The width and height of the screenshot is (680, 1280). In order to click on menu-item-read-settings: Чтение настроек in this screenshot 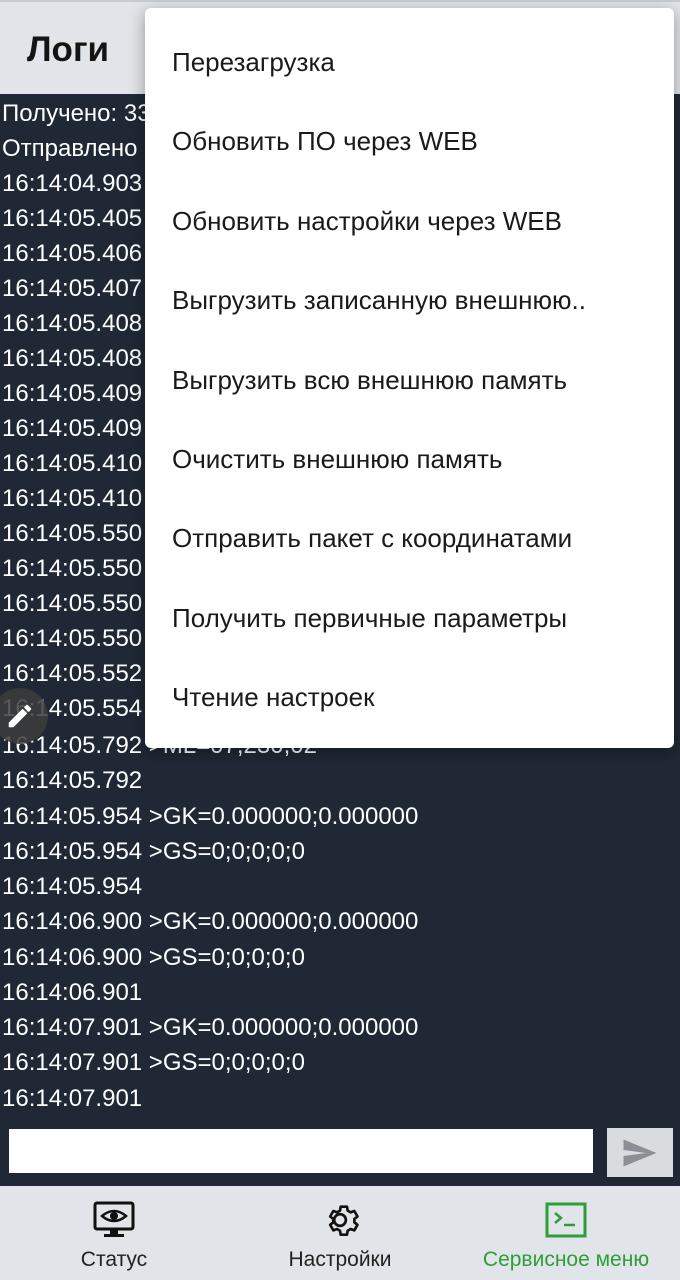, I will do `click(409, 697)`.